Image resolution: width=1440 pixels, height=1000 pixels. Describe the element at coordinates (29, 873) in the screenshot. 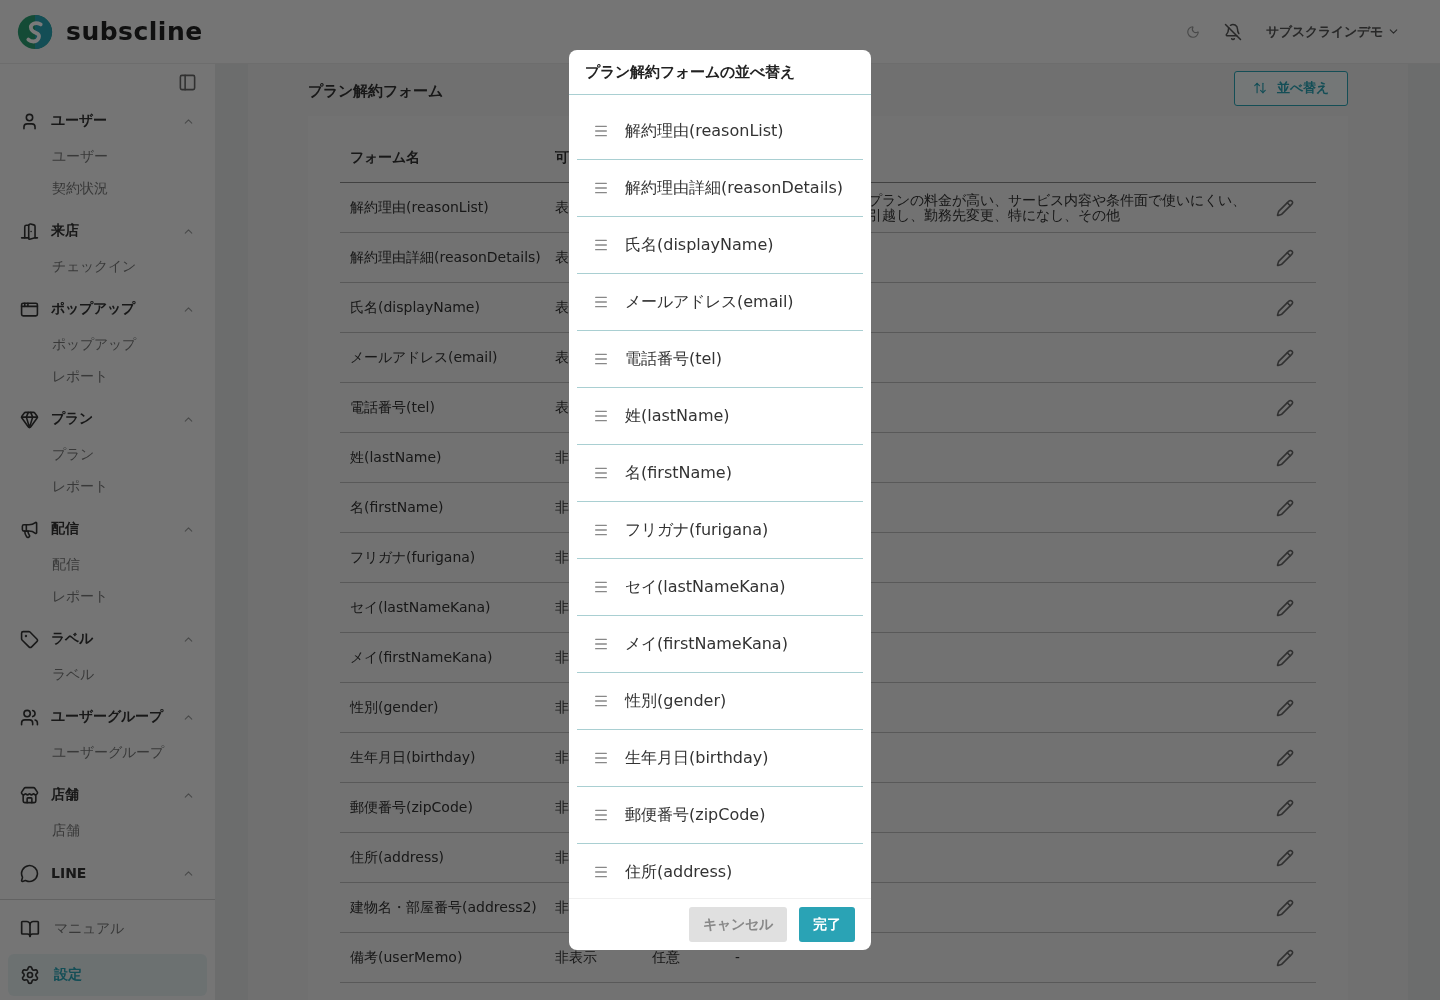

I see `chat-bubble-icon` at that location.